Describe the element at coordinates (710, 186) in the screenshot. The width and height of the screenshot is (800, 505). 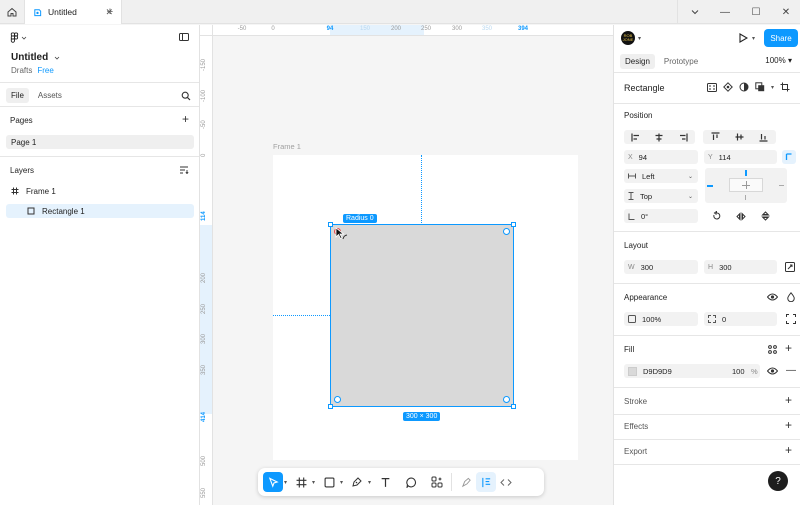
I see `constraint-left-line` at that location.